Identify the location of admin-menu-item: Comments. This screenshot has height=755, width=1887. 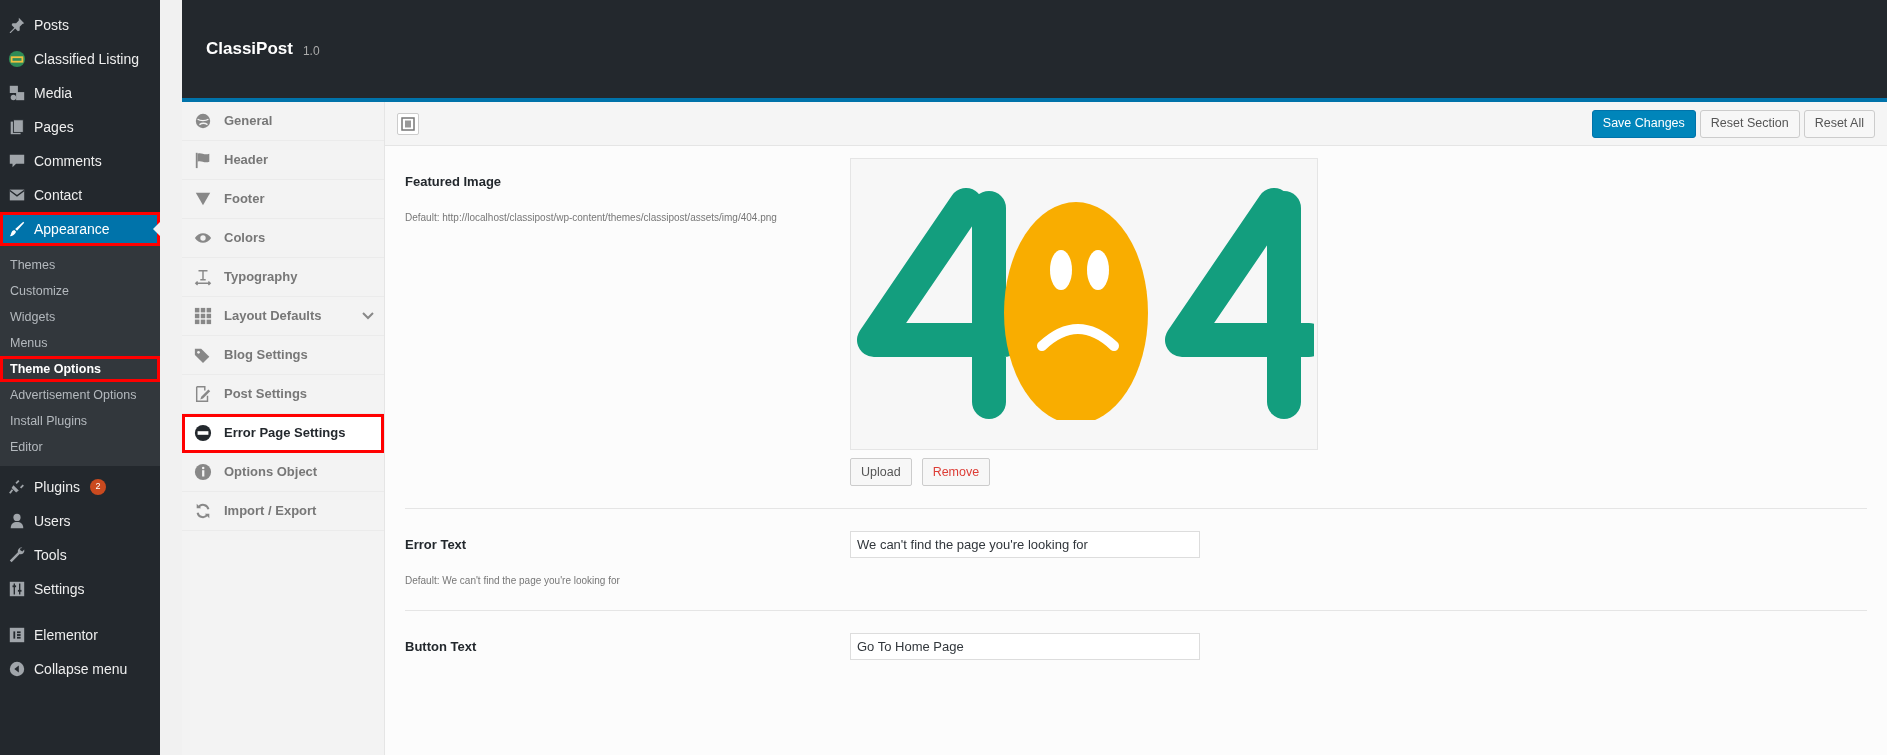
(80, 161).